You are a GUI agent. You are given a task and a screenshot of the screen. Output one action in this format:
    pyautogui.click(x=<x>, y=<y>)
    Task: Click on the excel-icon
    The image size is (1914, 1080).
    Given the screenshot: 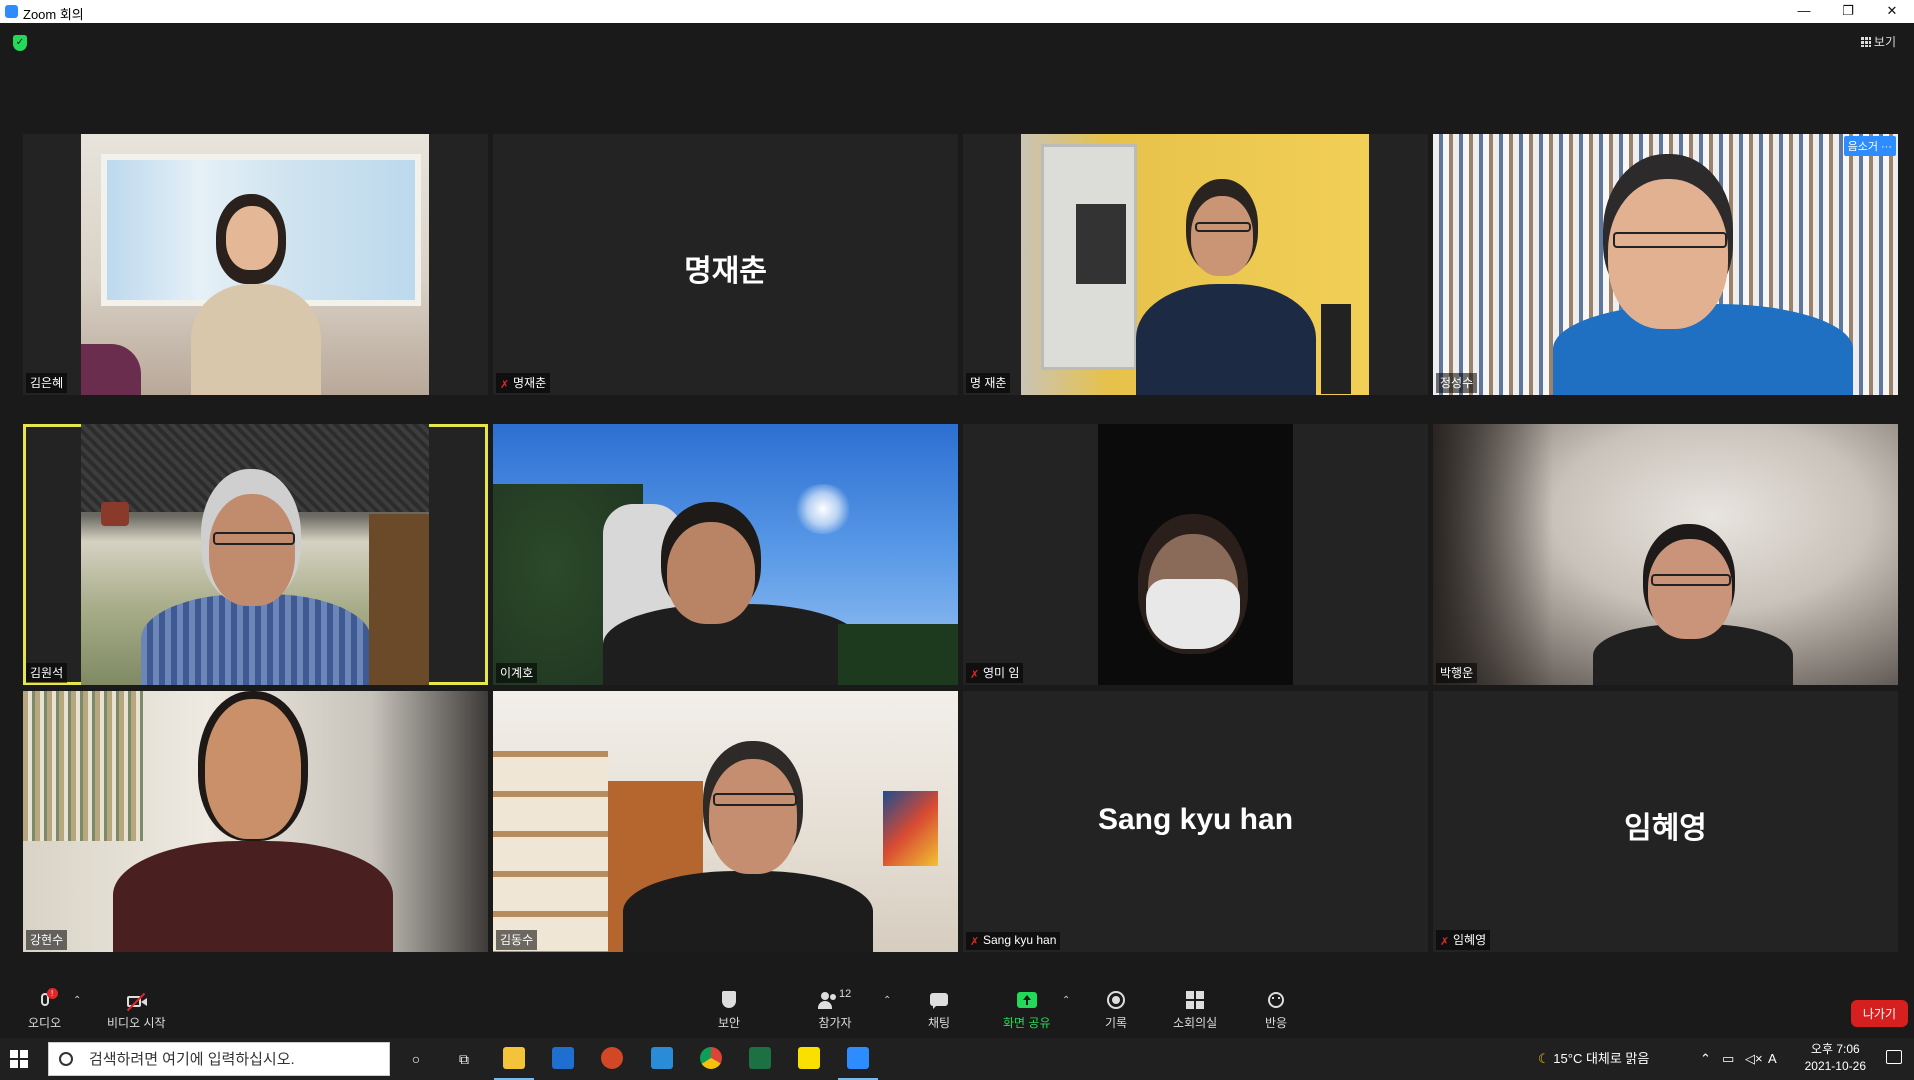 What is the action you would take?
    pyautogui.click(x=760, y=1058)
    